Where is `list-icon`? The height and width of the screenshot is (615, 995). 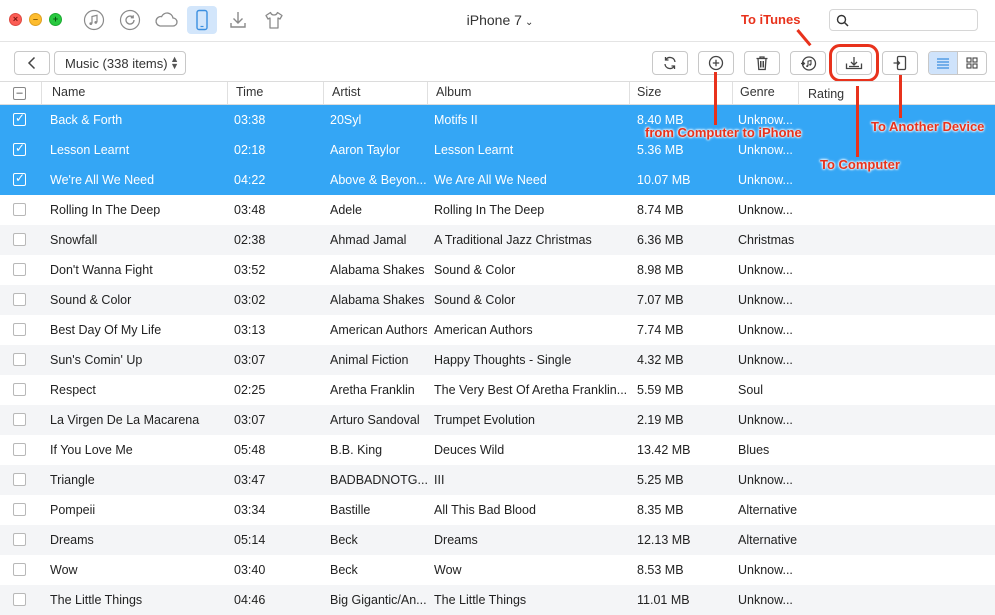 list-icon is located at coordinates (943, 63).